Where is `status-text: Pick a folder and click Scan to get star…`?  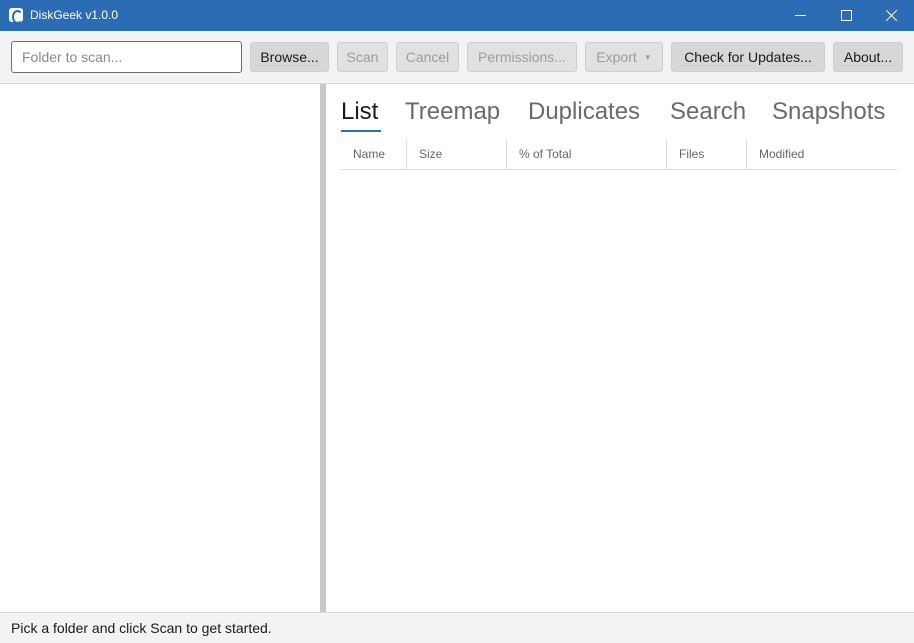 status-text: Pick a folder and click Scan to get star… is located at coordinates (141, 628).